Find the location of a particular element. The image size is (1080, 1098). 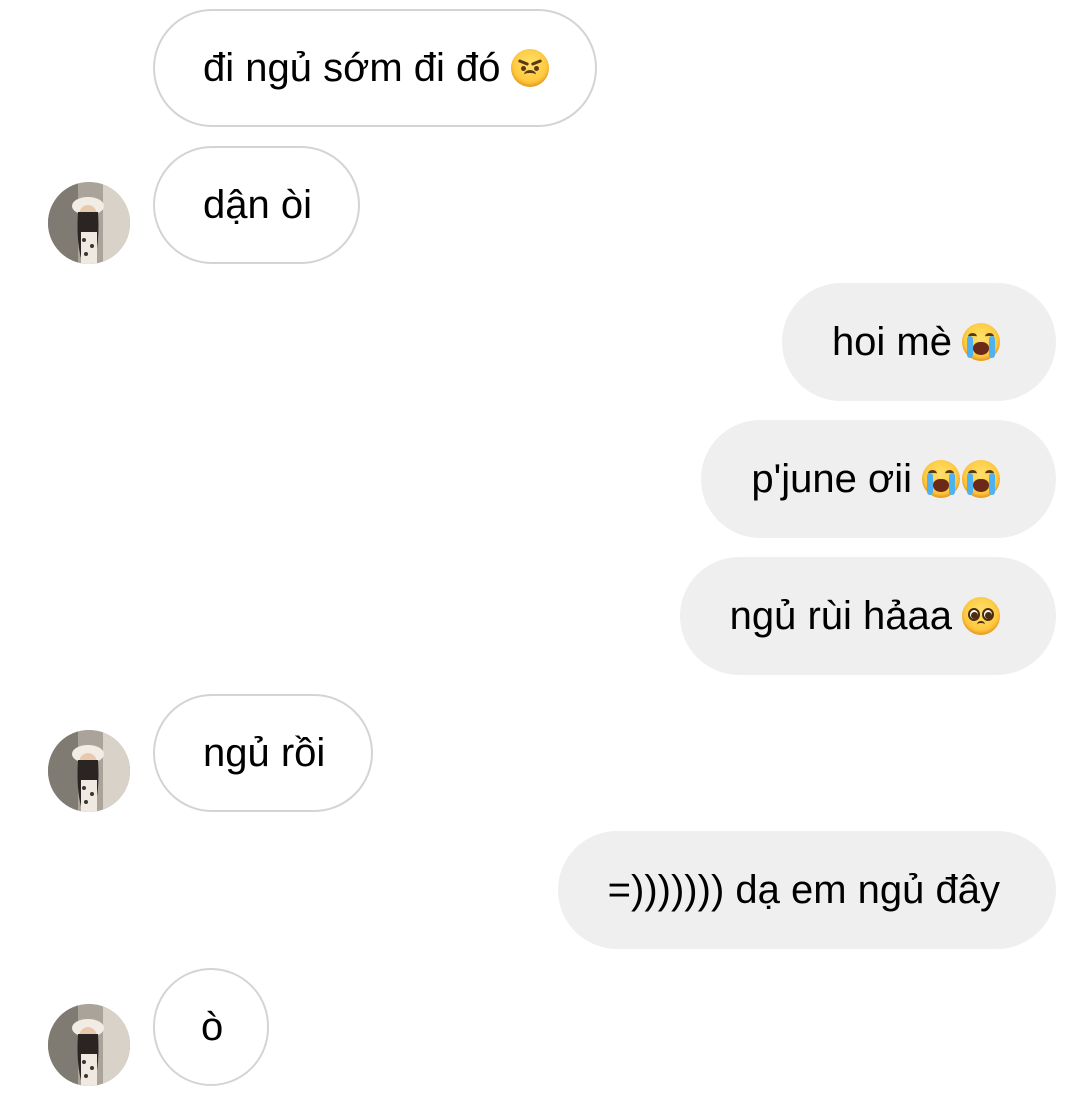

message-text: =))))))) dạ em ngủ đây is located at coordinates (803, 890).